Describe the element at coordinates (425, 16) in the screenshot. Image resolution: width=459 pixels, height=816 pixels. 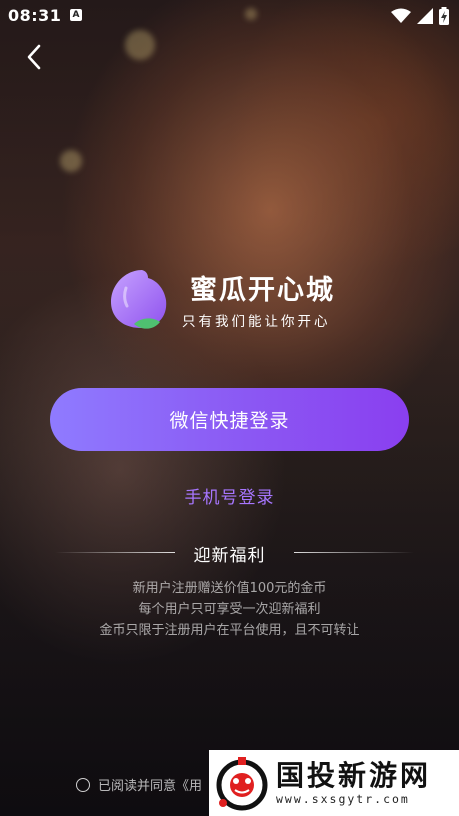
I see `signal-icon` at that location.